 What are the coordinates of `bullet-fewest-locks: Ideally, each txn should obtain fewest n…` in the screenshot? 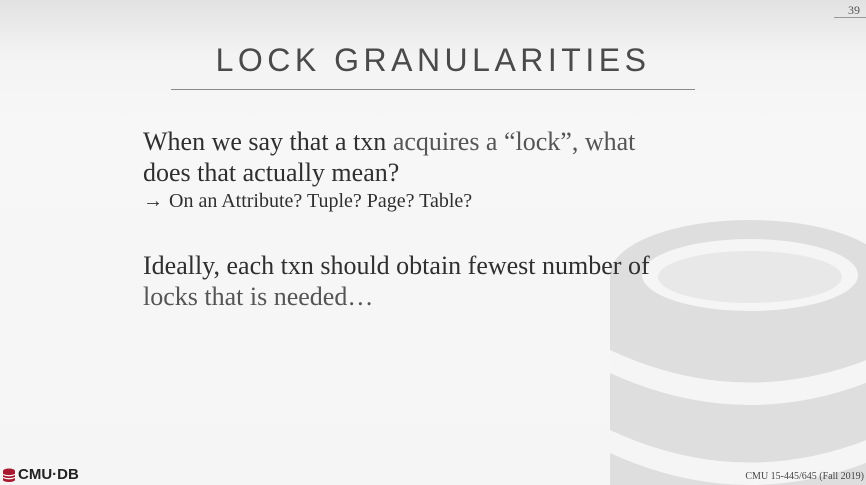 It's located at (443, 281).